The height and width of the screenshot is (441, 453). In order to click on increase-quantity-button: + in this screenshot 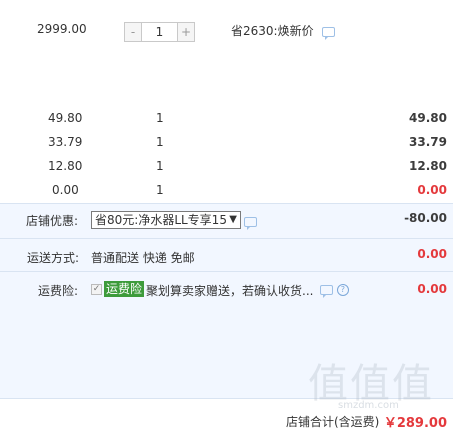, I will do `click(185, 32)`.